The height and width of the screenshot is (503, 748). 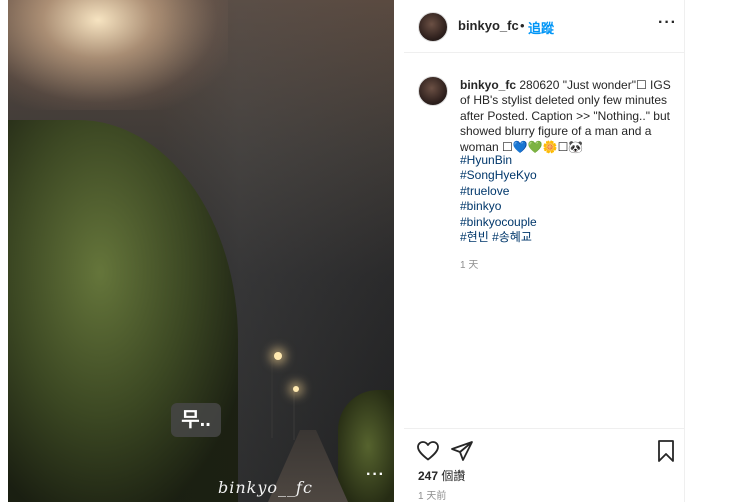 What do you see at coordinates (498, 191) in the screenshot?
I see `hashtag-link: #truelove` at bounding box center [498, 191].